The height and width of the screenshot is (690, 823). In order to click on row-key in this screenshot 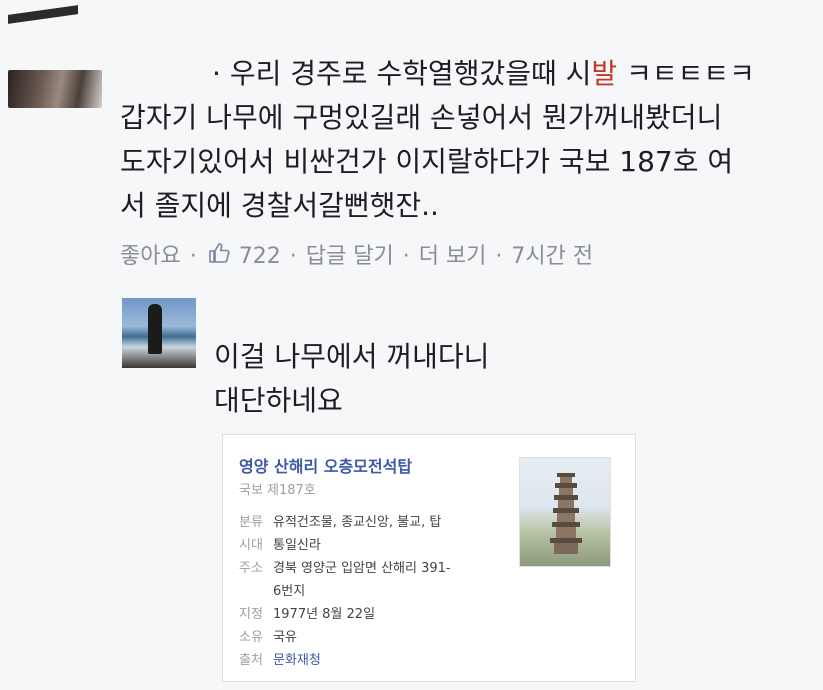, I will do `click(256, 591)`.